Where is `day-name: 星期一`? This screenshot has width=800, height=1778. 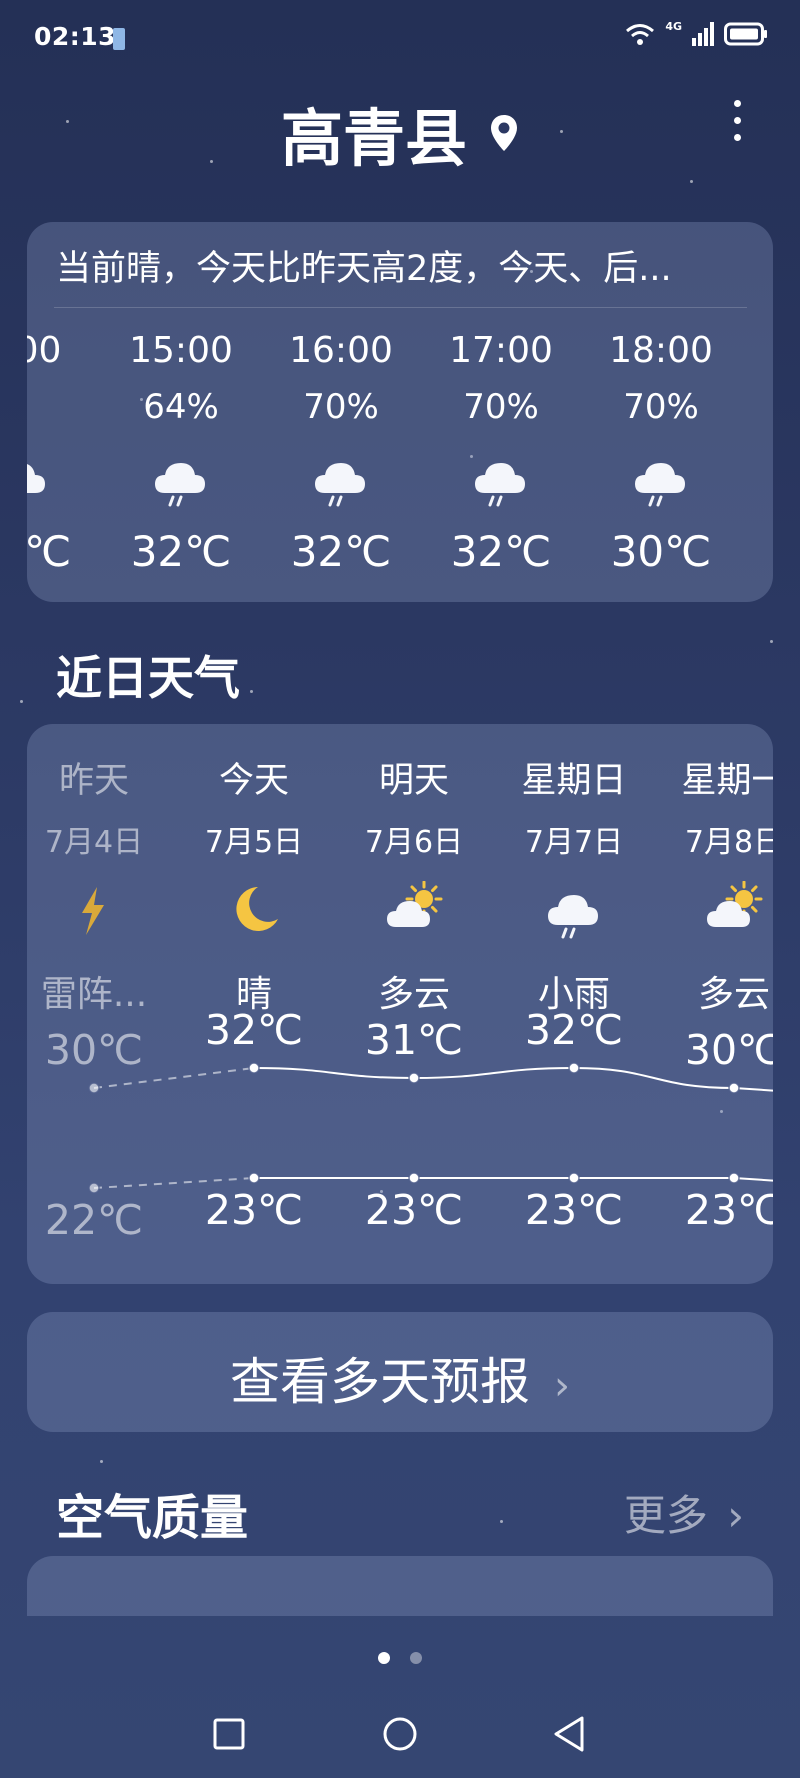
day-name: 星期一 is located at coordinates (727, 781).